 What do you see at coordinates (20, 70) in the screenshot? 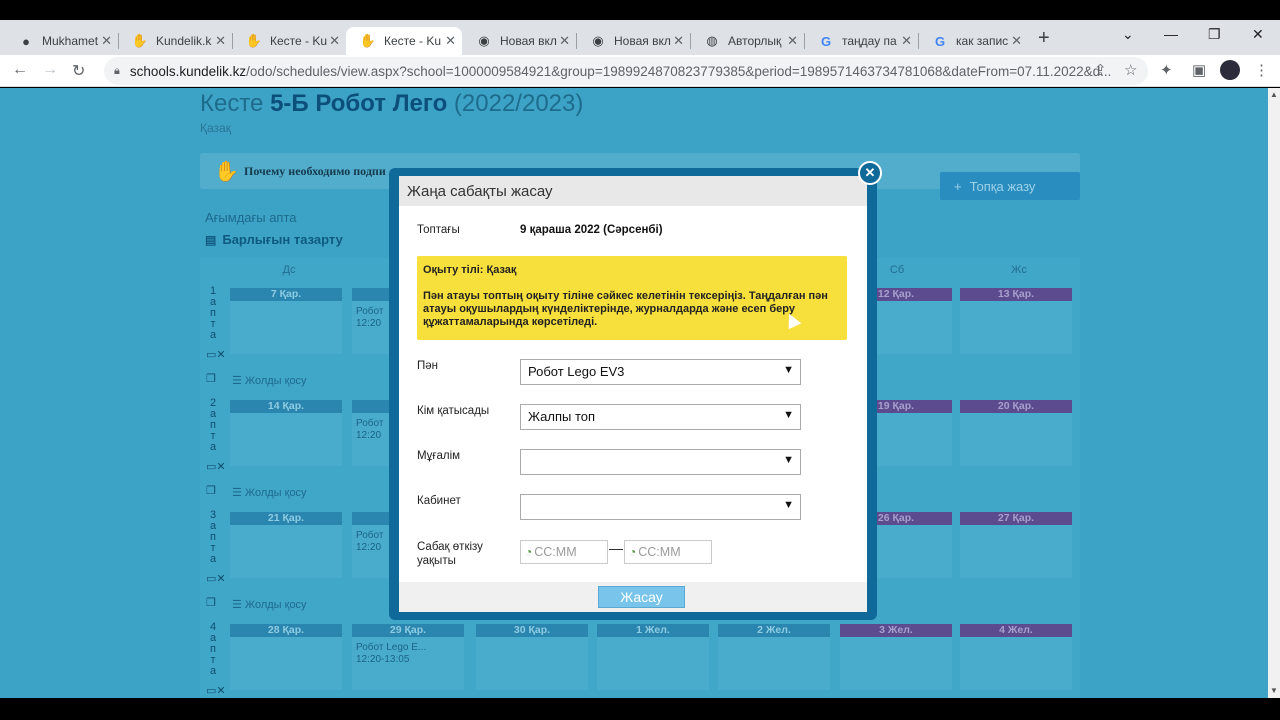
I see `back-icon: ←` at bounding box center [20, 70].